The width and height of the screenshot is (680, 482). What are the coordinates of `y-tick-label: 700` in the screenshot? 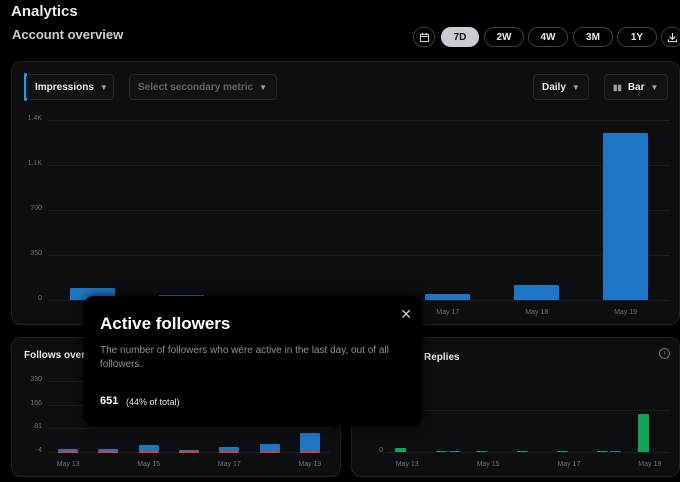 It's located at (36, 208).